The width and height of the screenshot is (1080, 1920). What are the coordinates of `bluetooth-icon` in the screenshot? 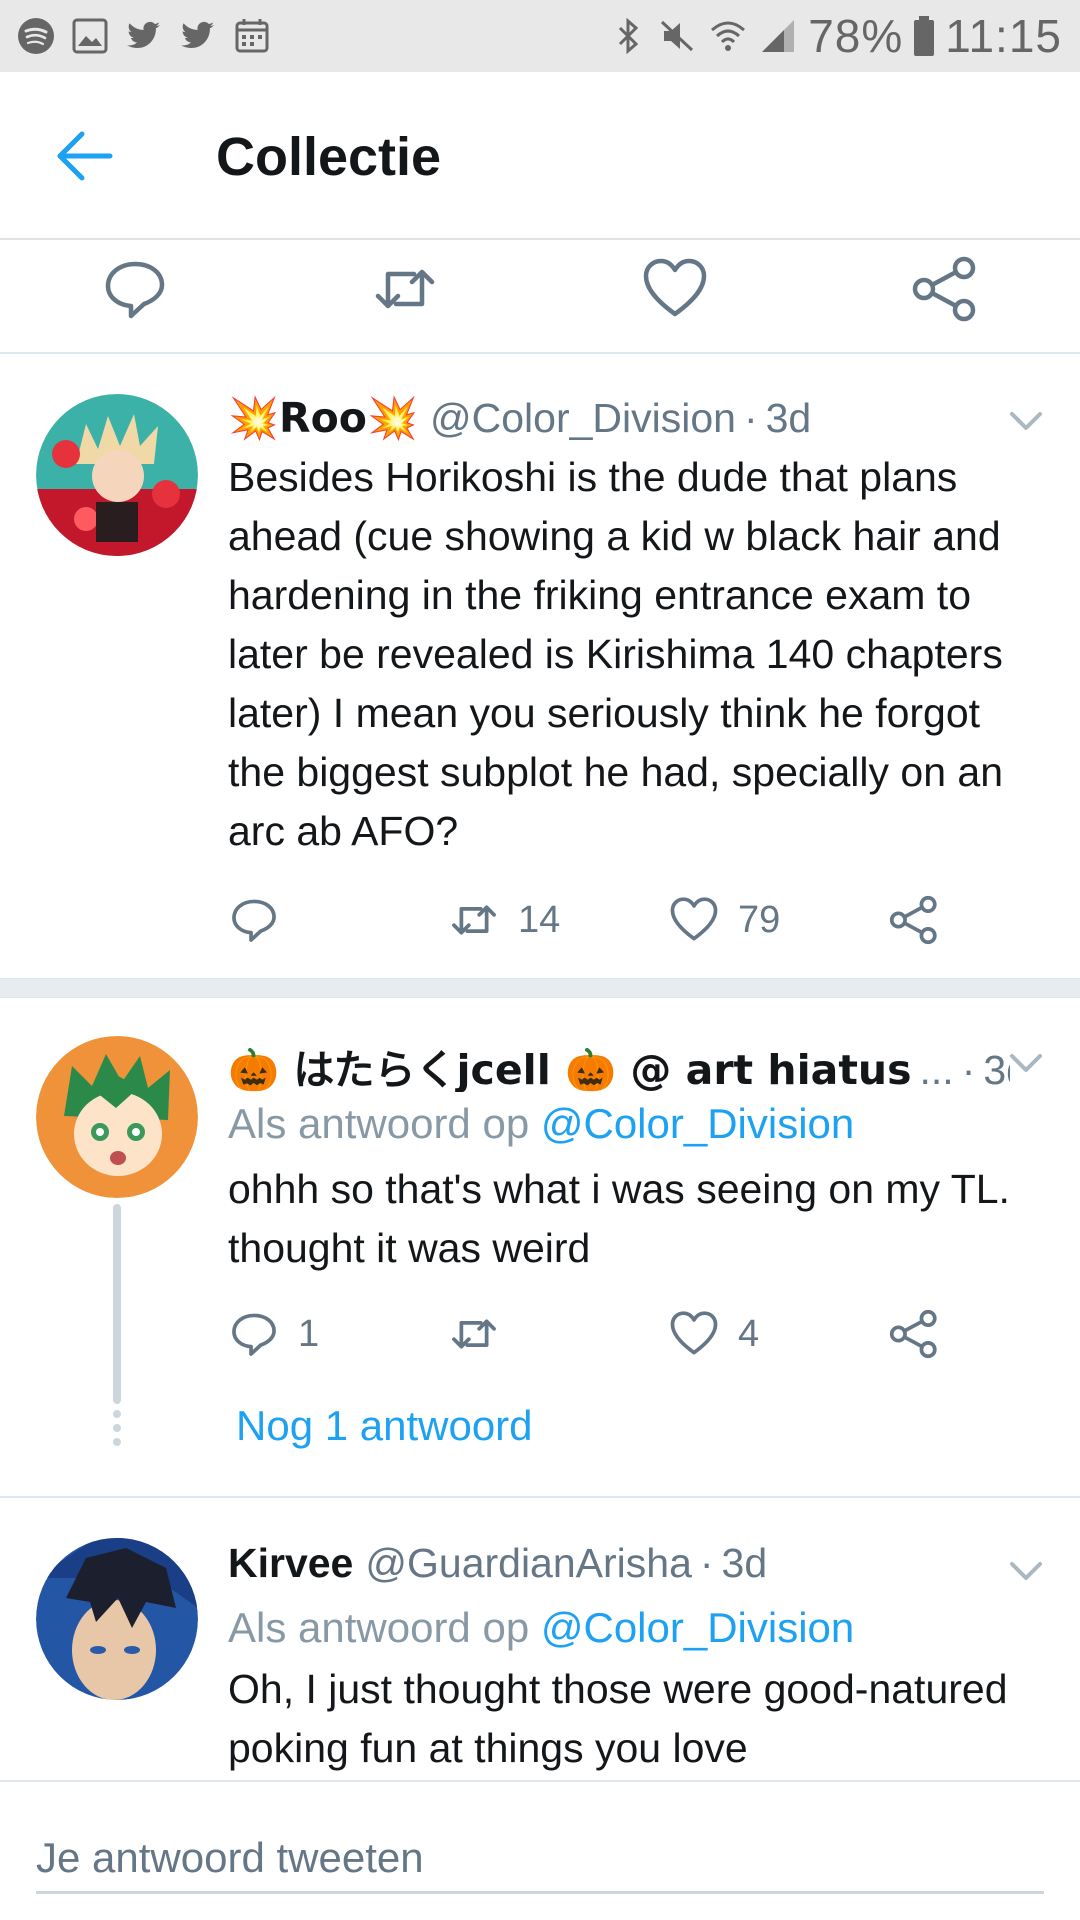 It's located at (629, 36).